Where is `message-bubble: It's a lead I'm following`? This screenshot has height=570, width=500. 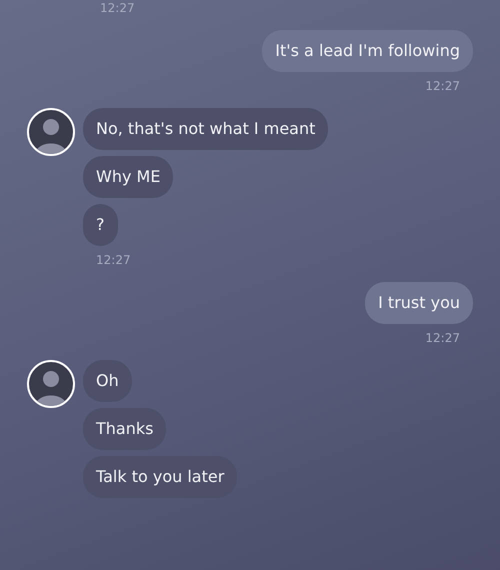
message-bubble: It's a lead I'm following is located at coordinates (367, 51).